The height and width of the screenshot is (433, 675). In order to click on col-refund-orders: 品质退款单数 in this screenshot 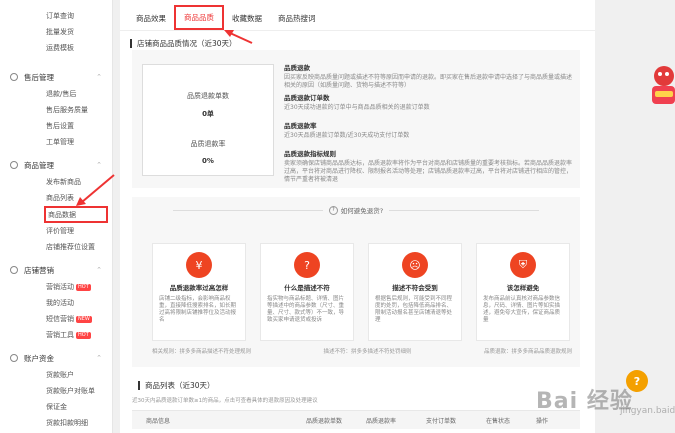, I will do `click(336, 420)`.